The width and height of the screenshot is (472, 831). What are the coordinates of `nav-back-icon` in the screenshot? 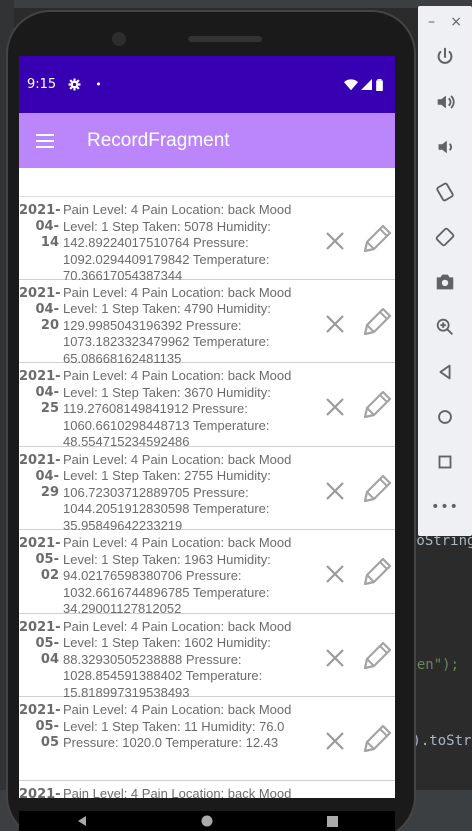 It's located at (82, 821).